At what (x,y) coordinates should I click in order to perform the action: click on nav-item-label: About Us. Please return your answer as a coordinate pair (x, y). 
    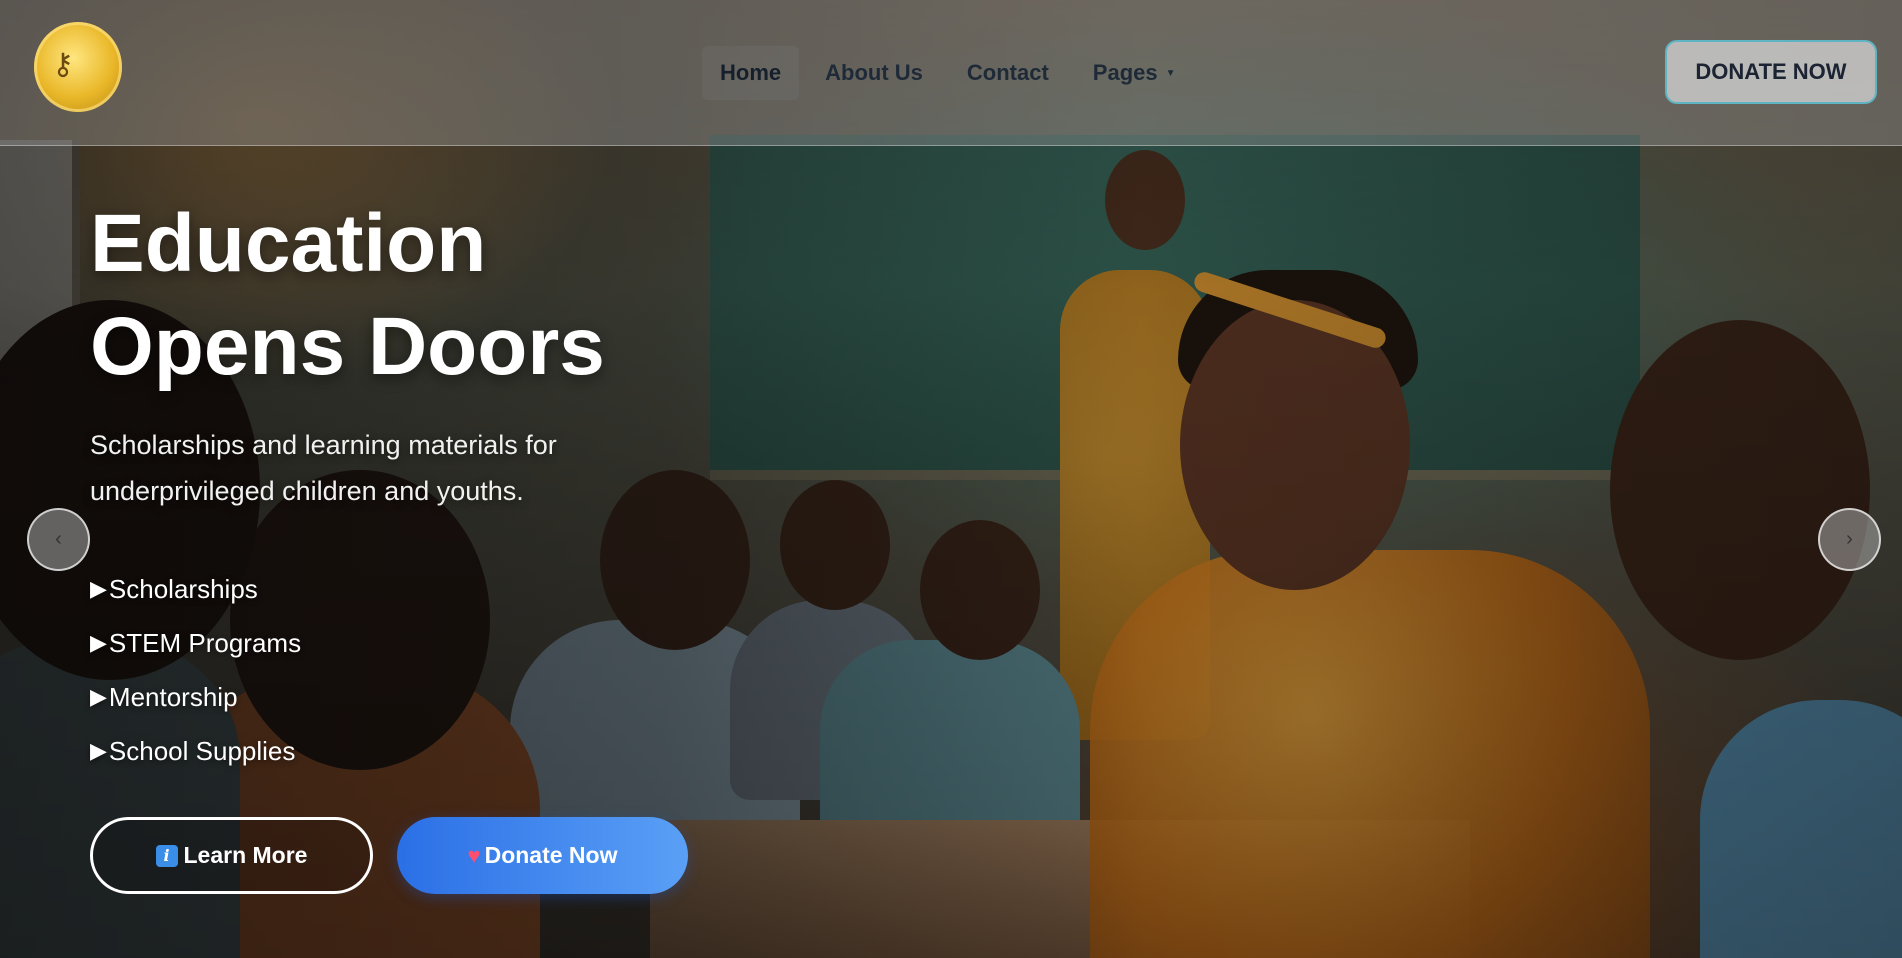
    Looking at the image, I should click on (874, 72).